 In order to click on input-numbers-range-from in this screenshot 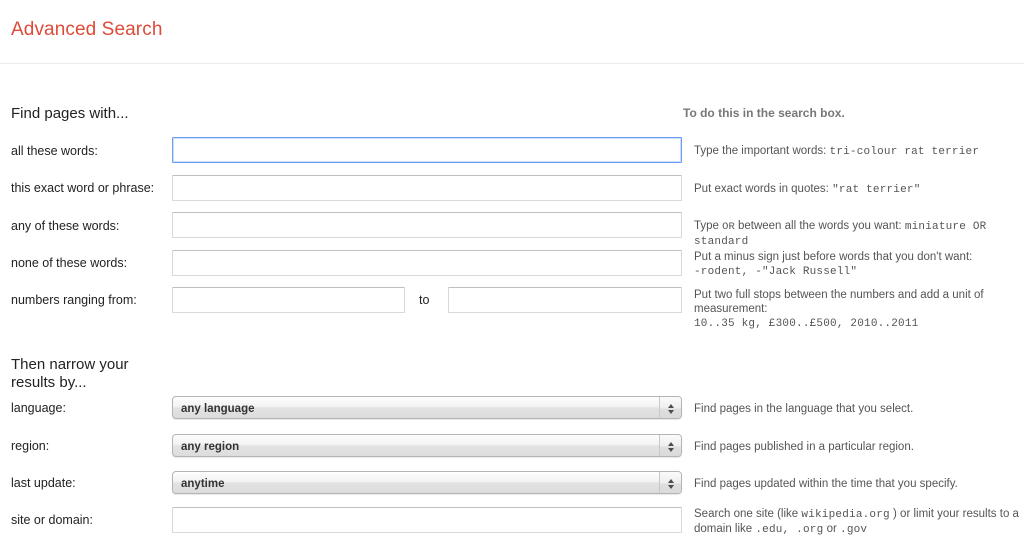, I will do `click(288, 300)`.